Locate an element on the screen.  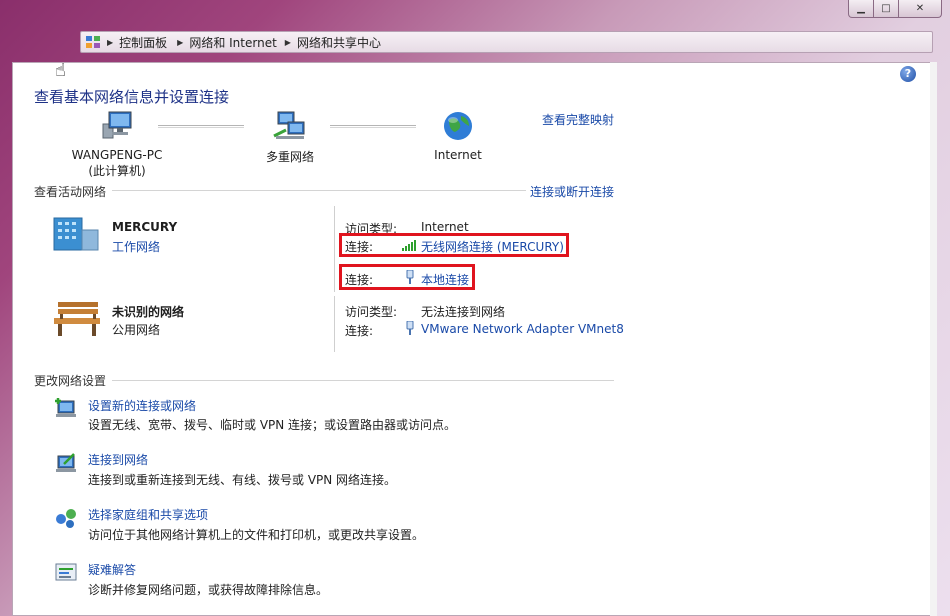
computer-icon is located at coordinates (117, 125).